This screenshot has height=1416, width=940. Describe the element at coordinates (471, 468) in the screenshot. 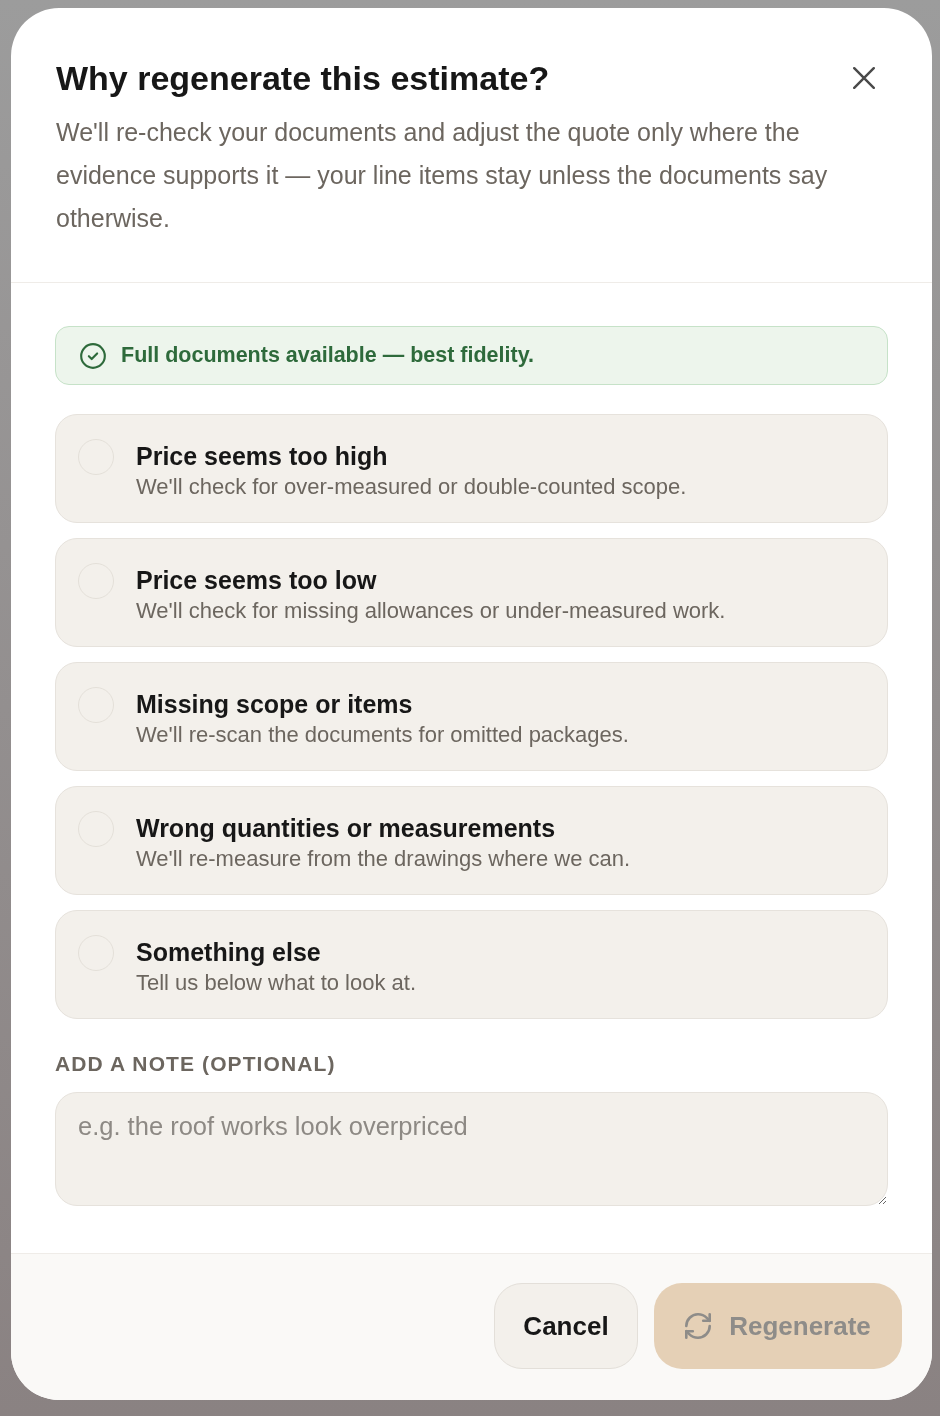

I see `option-card: Price seems too high We'll check for over-measured or double-counted scope.` at that location.